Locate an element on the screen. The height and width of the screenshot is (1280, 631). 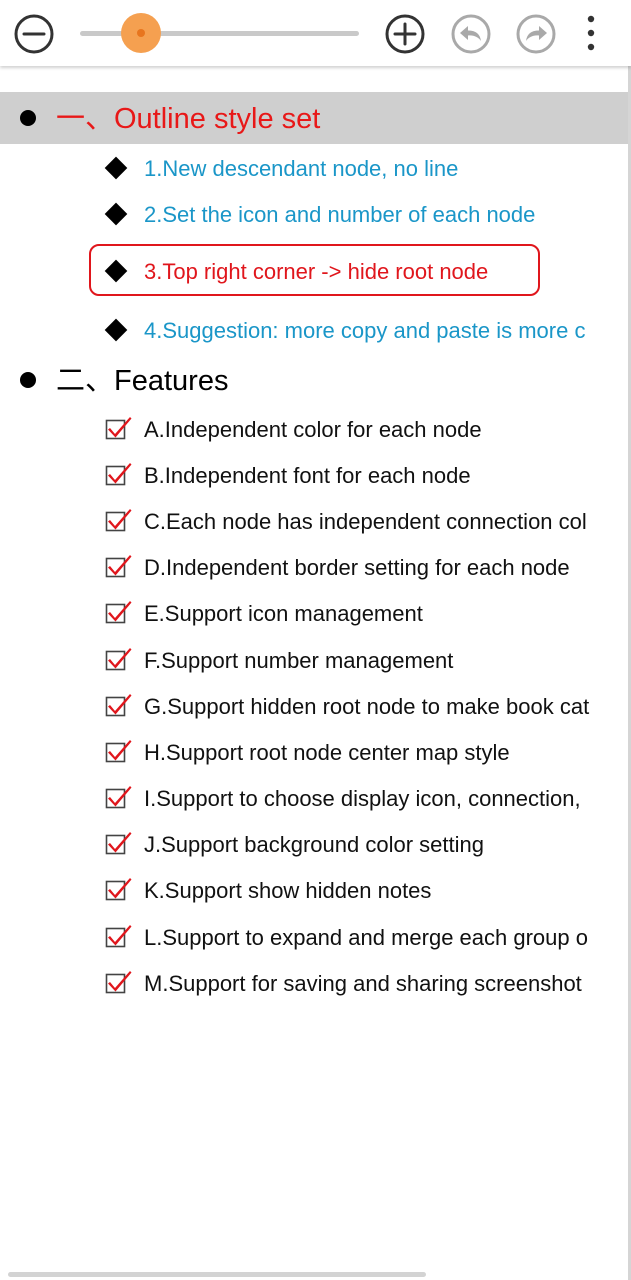
redo-arrow-icon is located at coordinates (536, 34).